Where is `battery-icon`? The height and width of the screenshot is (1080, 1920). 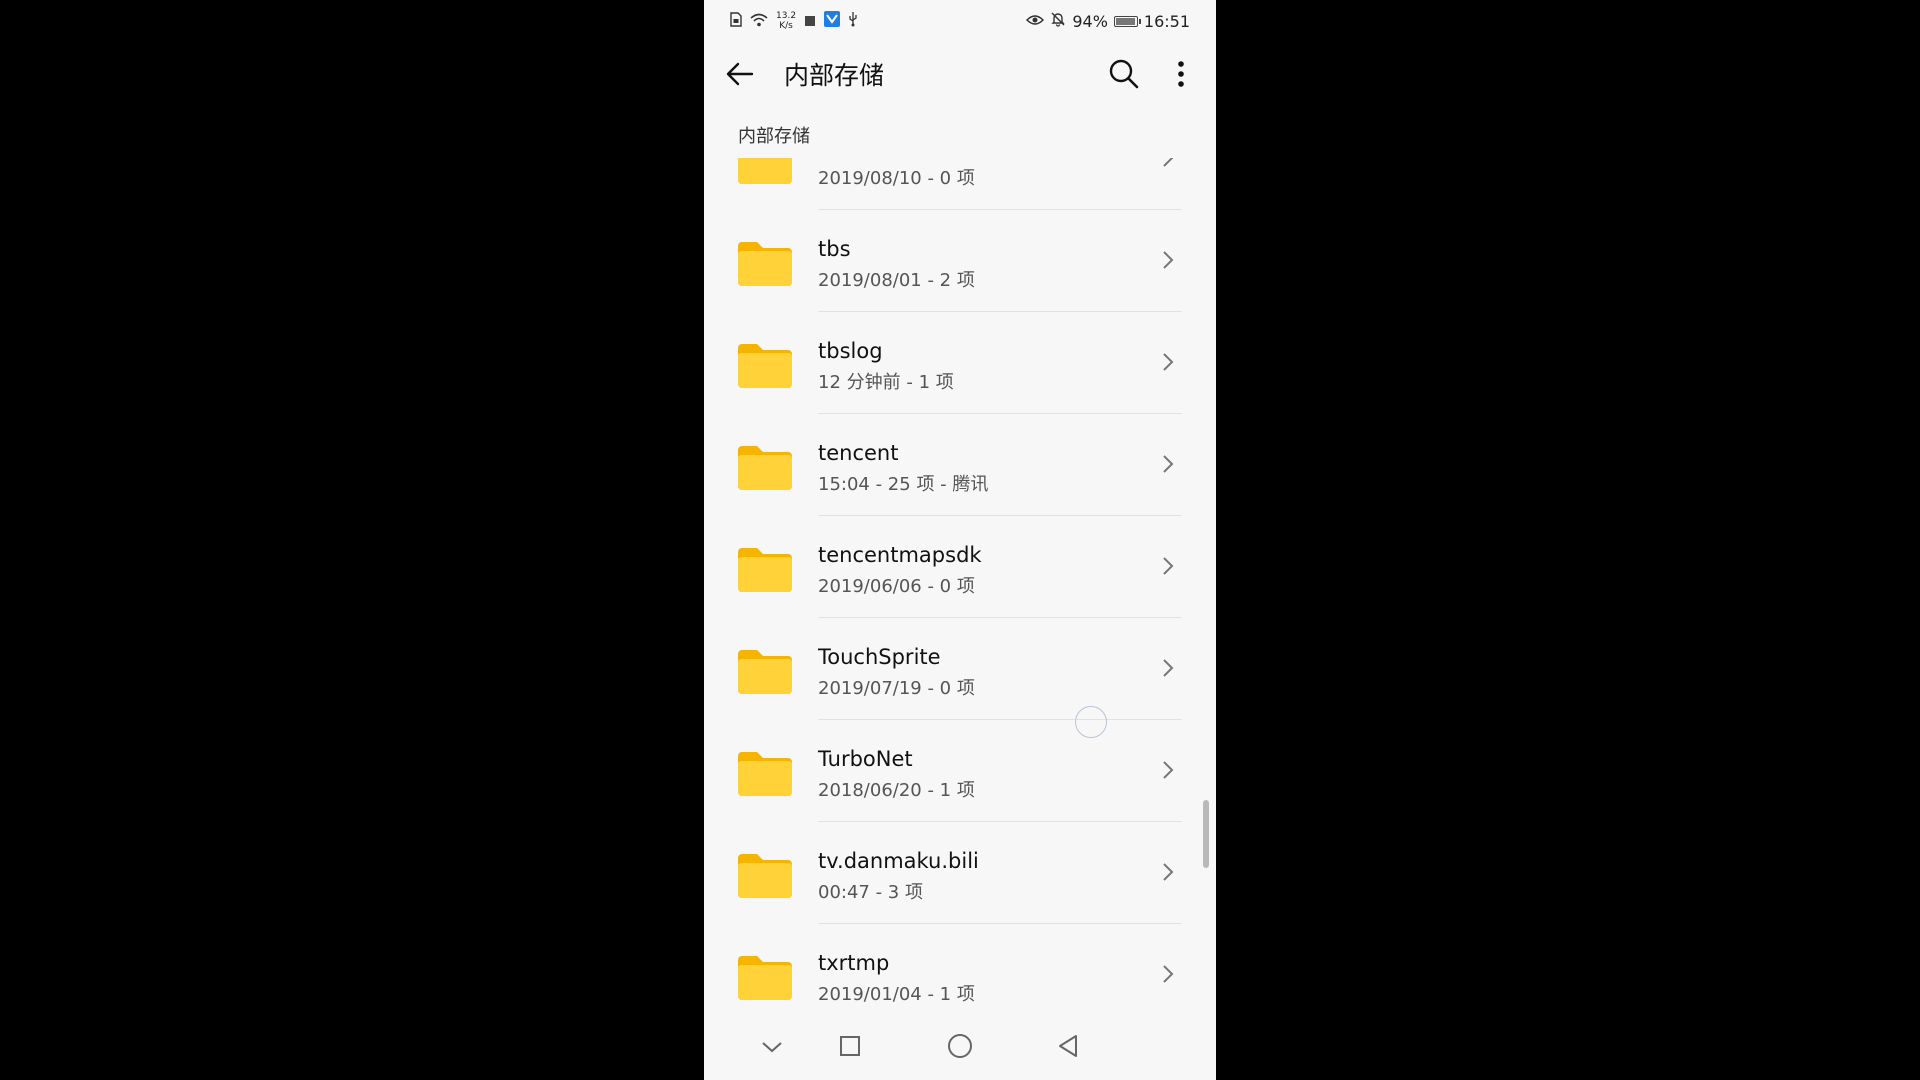 battery-icon is located at coordinates (1127, 21).